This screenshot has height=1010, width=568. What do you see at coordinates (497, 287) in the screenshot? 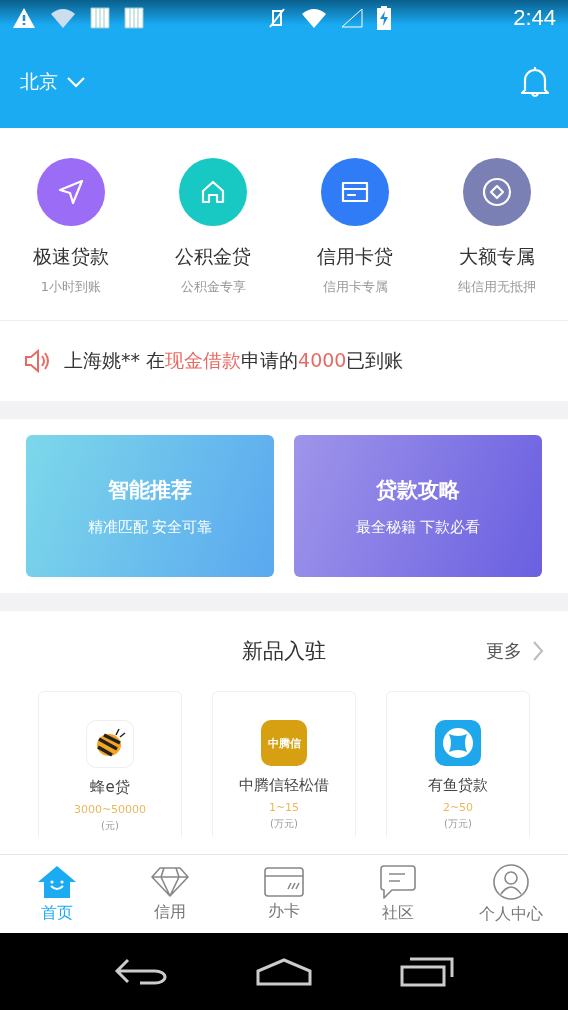
I see `category-subtitle: 纯信用无抵押` at bounding box center [497, 287].